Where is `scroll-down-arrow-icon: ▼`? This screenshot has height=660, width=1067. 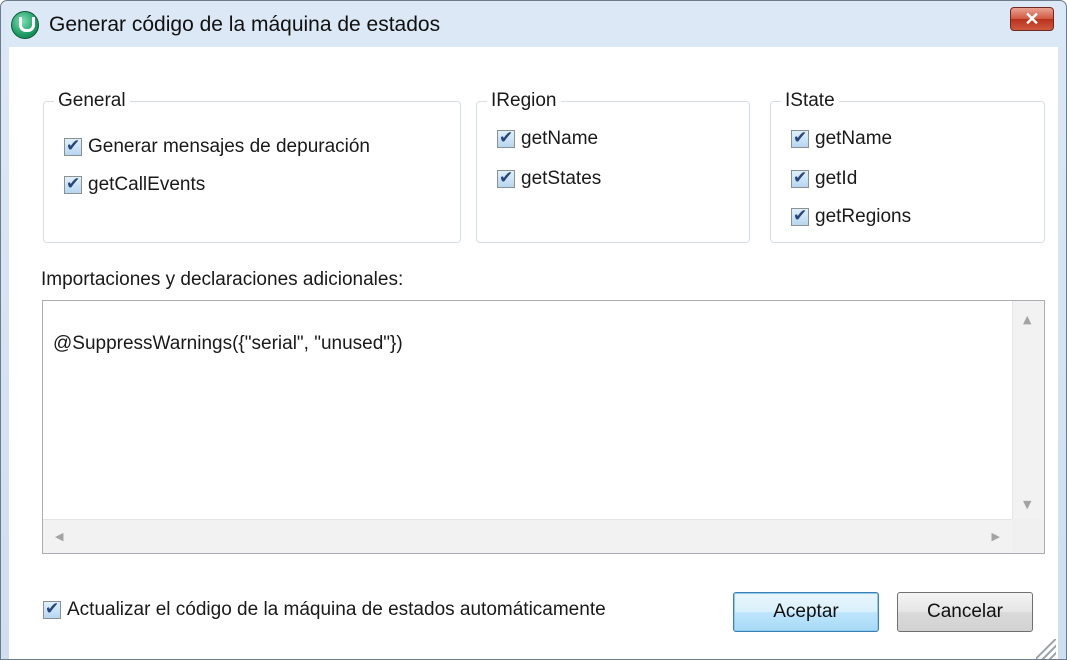 scroll-down-arrow-icon: ▼ is located at coordinates (1027, 504).